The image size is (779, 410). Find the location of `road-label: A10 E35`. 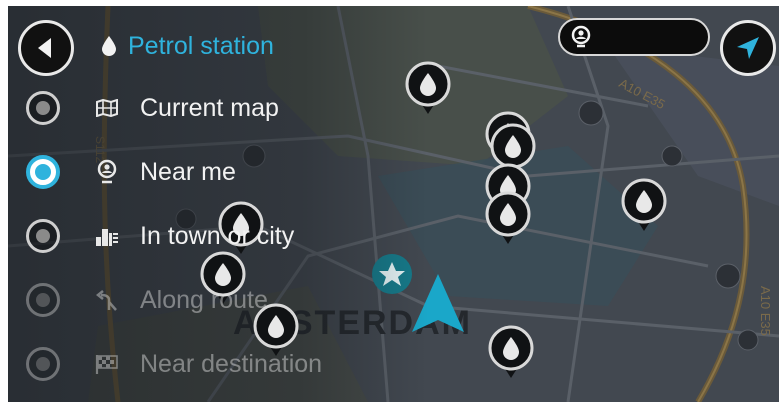

road-label: A10 E35 is located at coordinates (765, 311).